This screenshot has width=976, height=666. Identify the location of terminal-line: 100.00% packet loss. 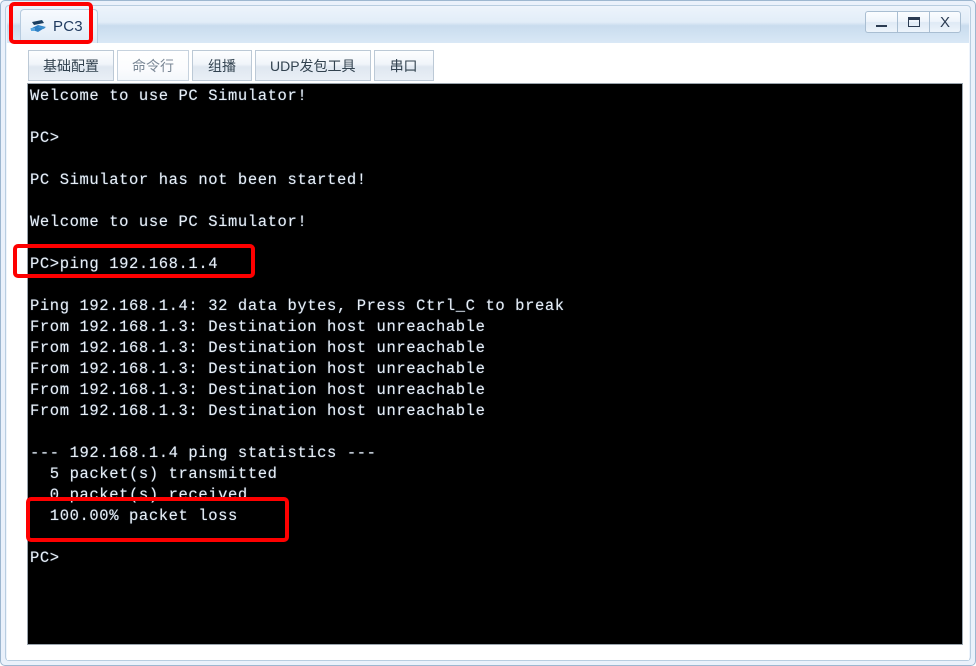
(134, 516).